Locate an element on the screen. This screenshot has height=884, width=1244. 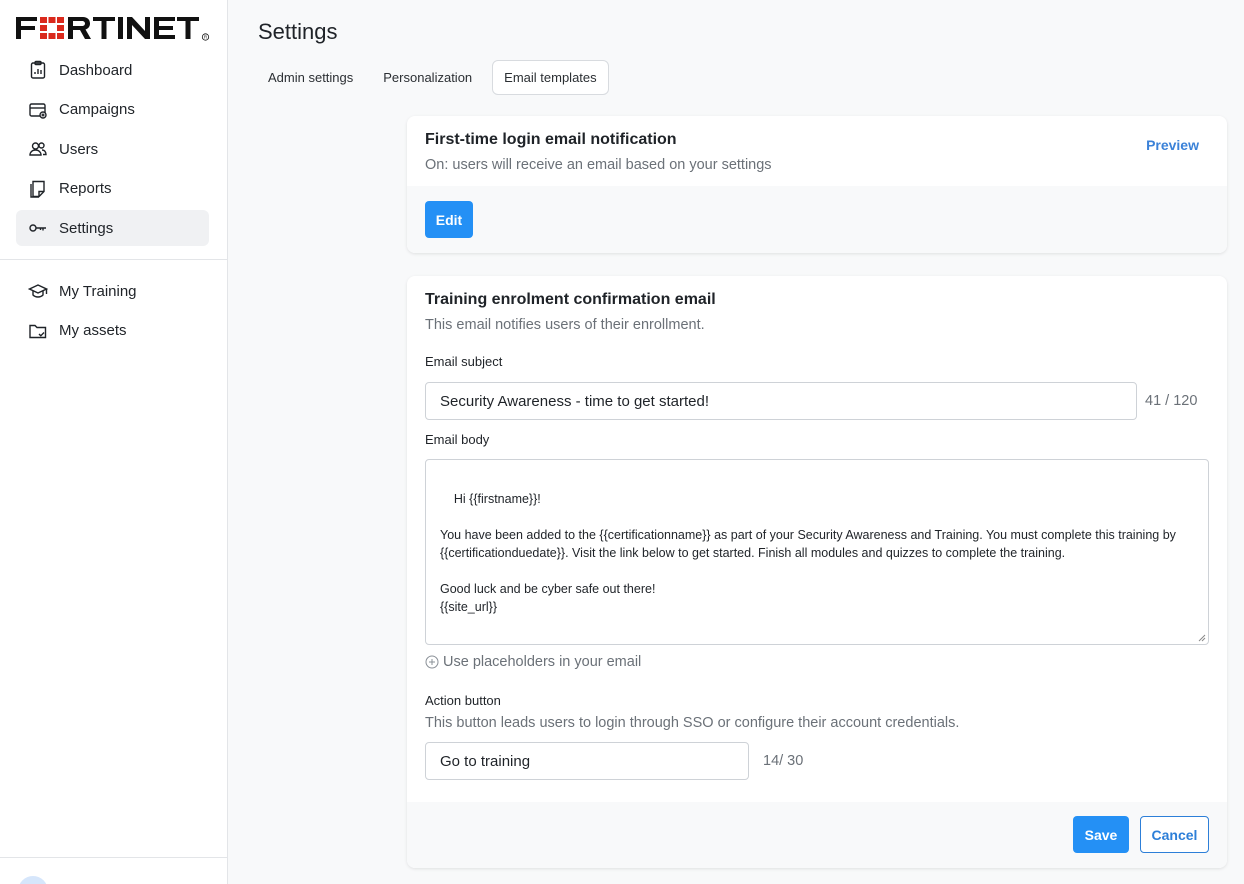
avatar is located at coordinates (33, 880).